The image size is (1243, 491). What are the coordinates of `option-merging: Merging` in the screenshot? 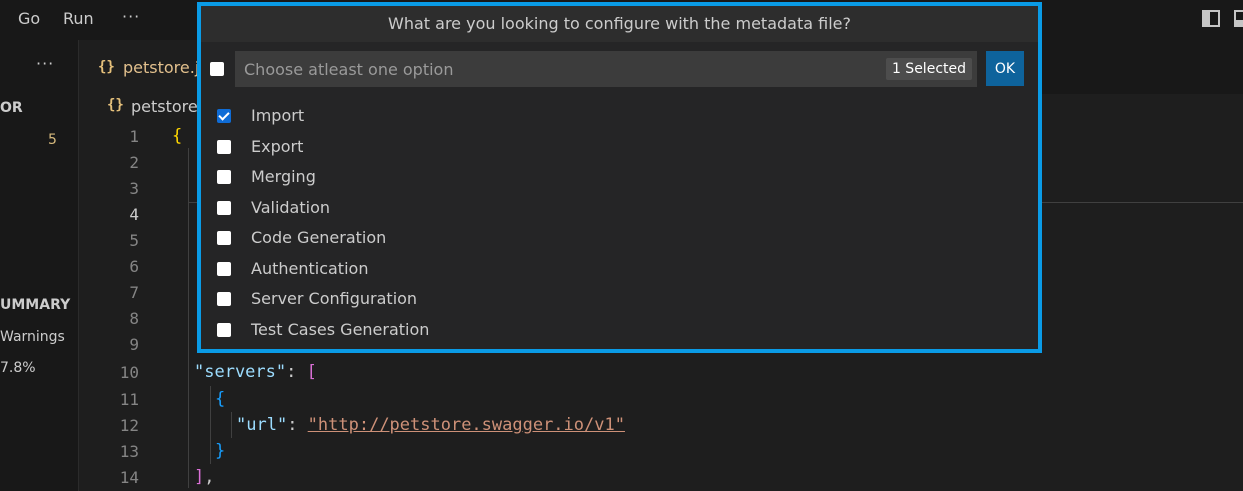 It's located at (619, 177).